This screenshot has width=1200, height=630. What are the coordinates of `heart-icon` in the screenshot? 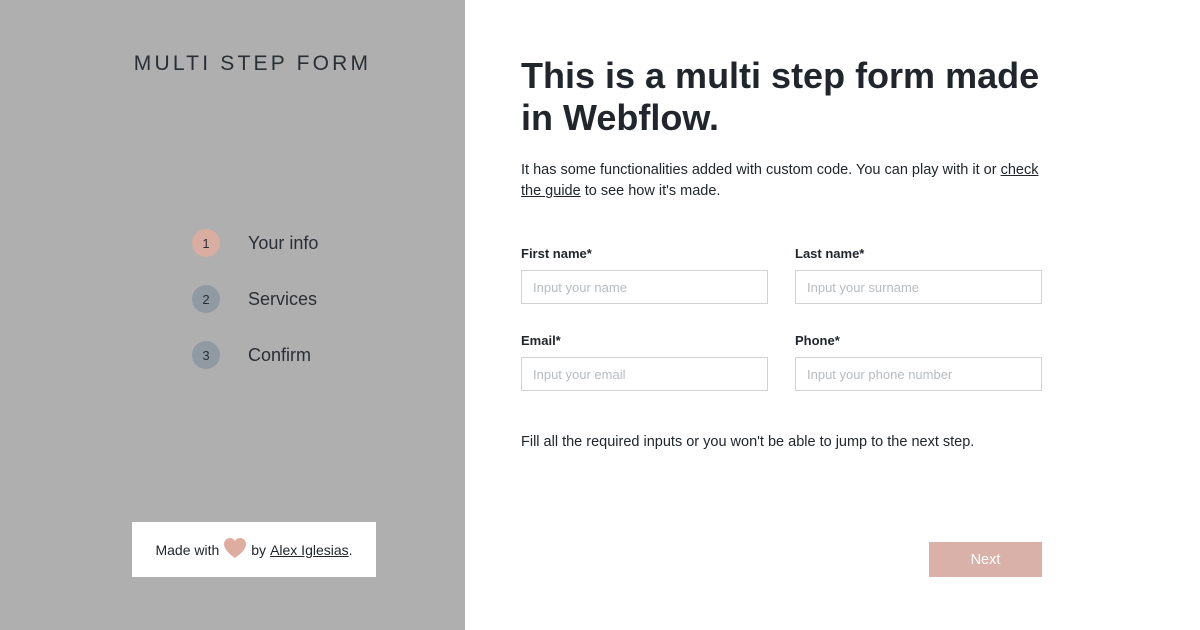 It's located at (235, 548).